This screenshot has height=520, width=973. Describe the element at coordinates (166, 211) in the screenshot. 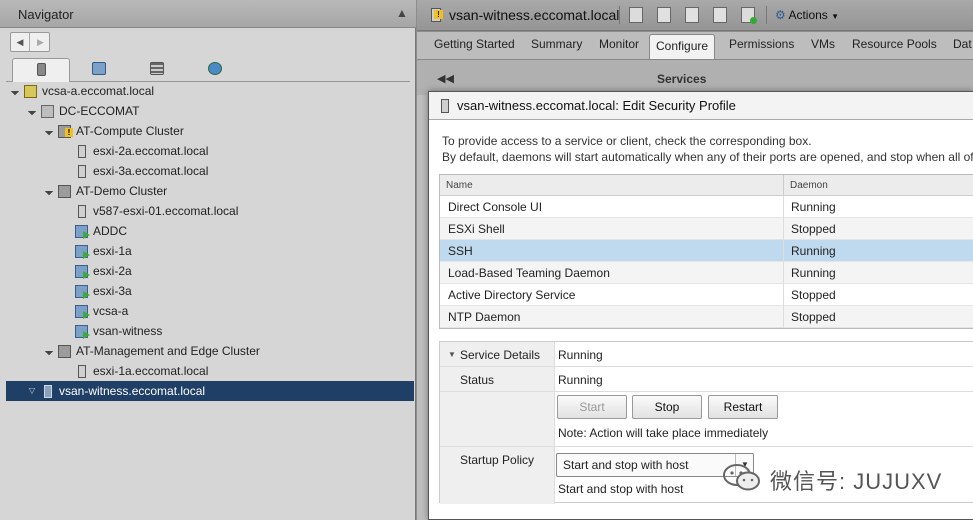

I see `tree-node-label: v587-esxi-01.eccomat.local` at that location.